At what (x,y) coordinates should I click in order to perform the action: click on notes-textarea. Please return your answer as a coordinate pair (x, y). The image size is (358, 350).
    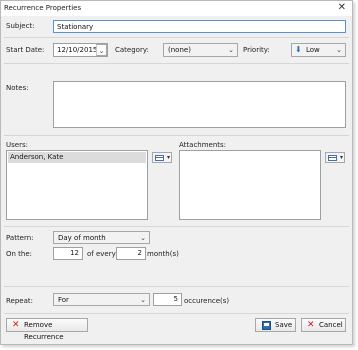
    Looking at the image, I should click on (199, 104).